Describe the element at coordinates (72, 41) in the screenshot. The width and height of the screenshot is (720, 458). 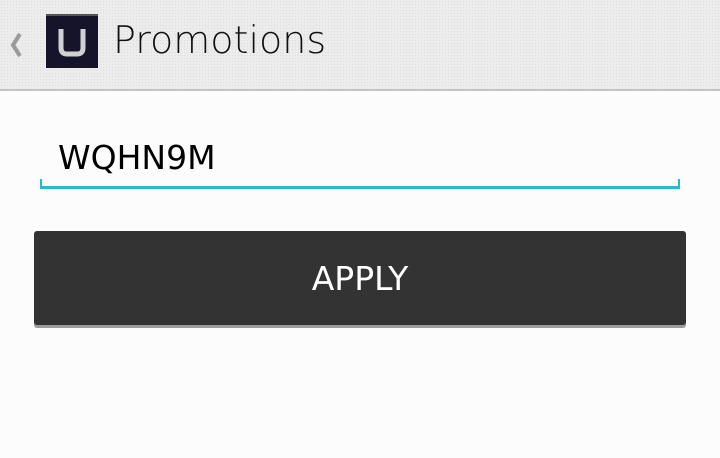
I see `app-logo-icon` at that location.